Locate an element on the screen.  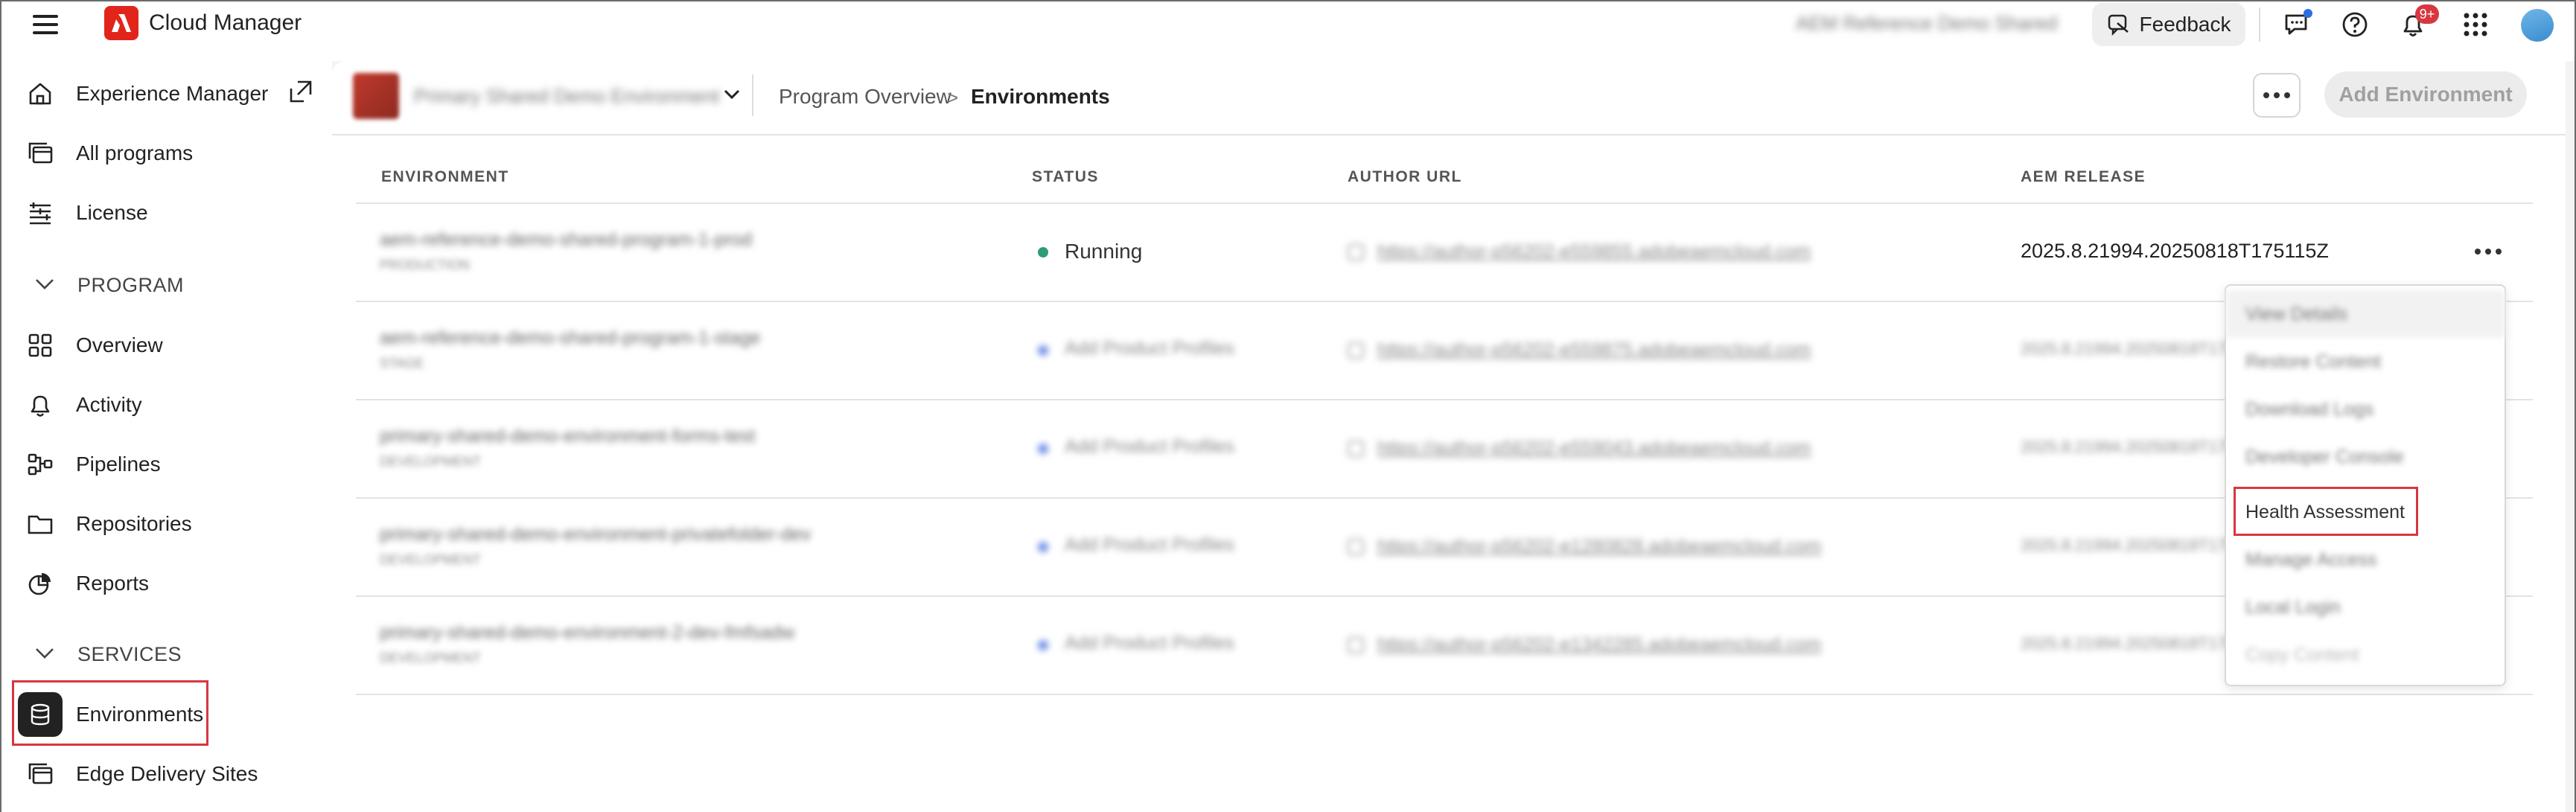
bell-icon: 9+ is located at coordinates (2417, 23).